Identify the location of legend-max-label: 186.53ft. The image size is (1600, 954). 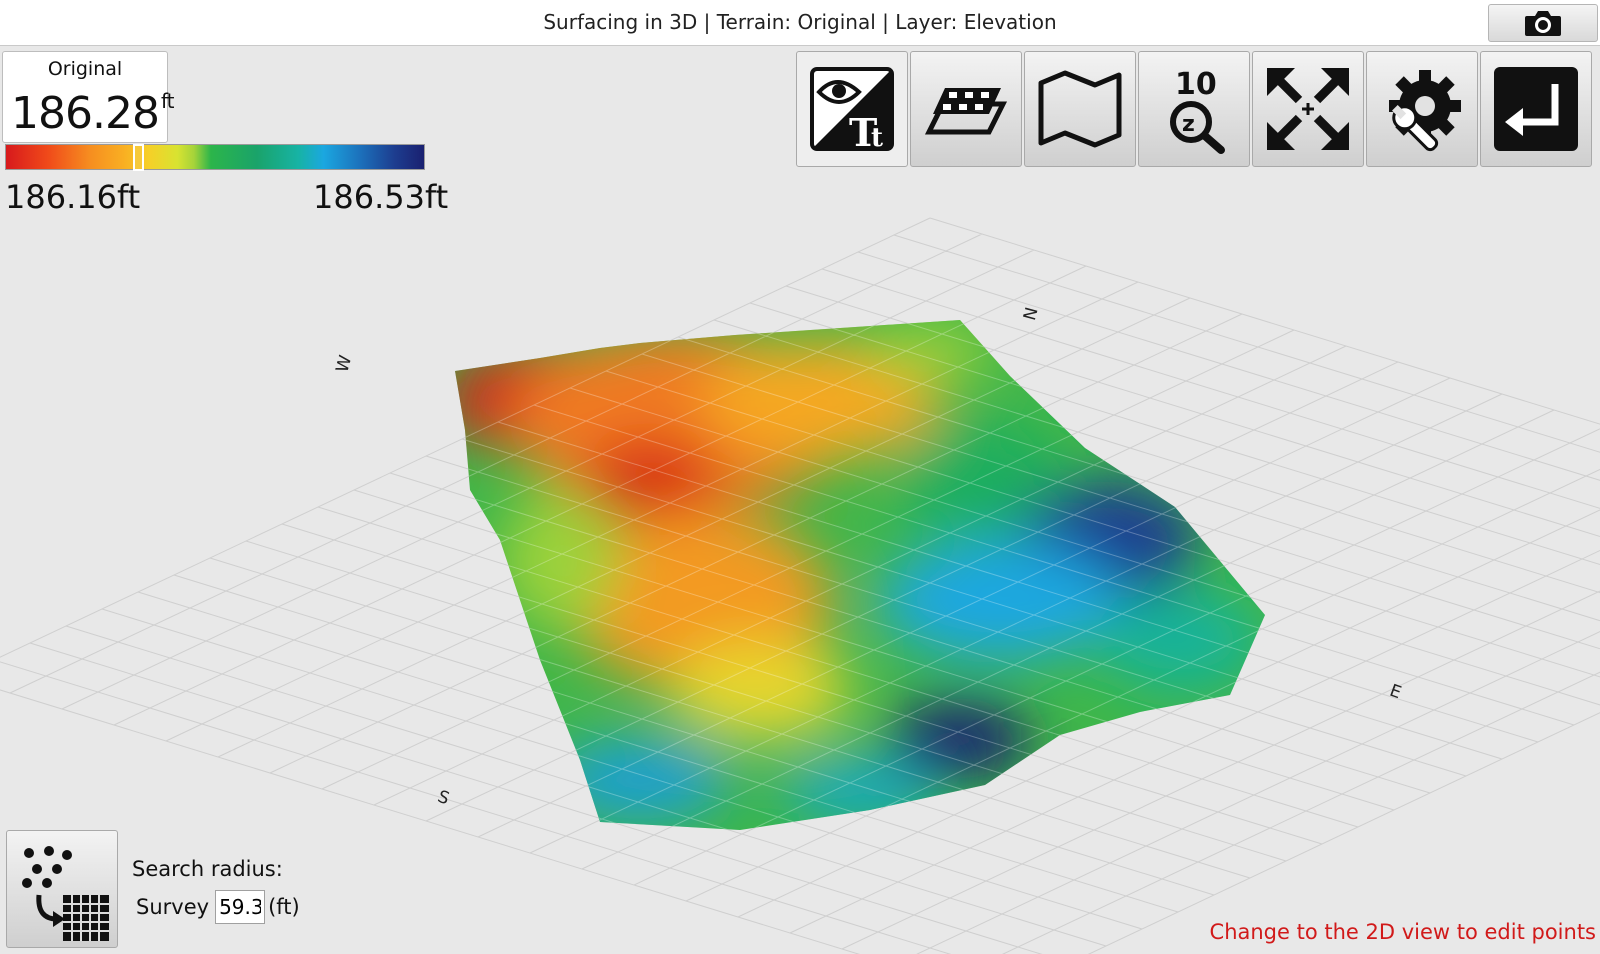
(381, 197).